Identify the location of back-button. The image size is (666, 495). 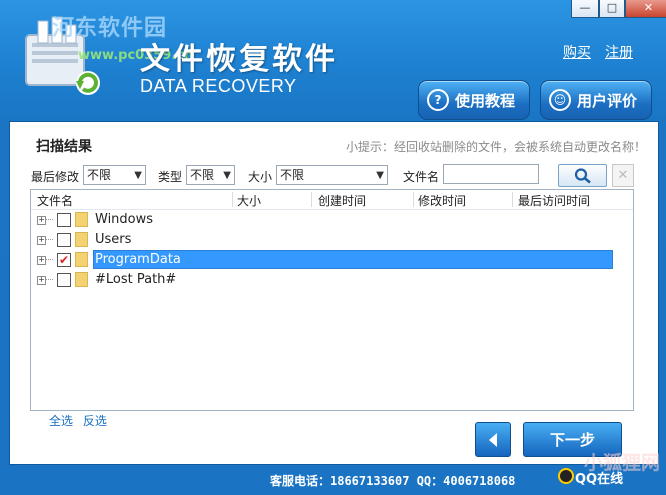
(493, 439).